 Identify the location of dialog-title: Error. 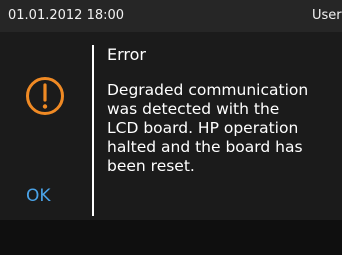
(126, 54).